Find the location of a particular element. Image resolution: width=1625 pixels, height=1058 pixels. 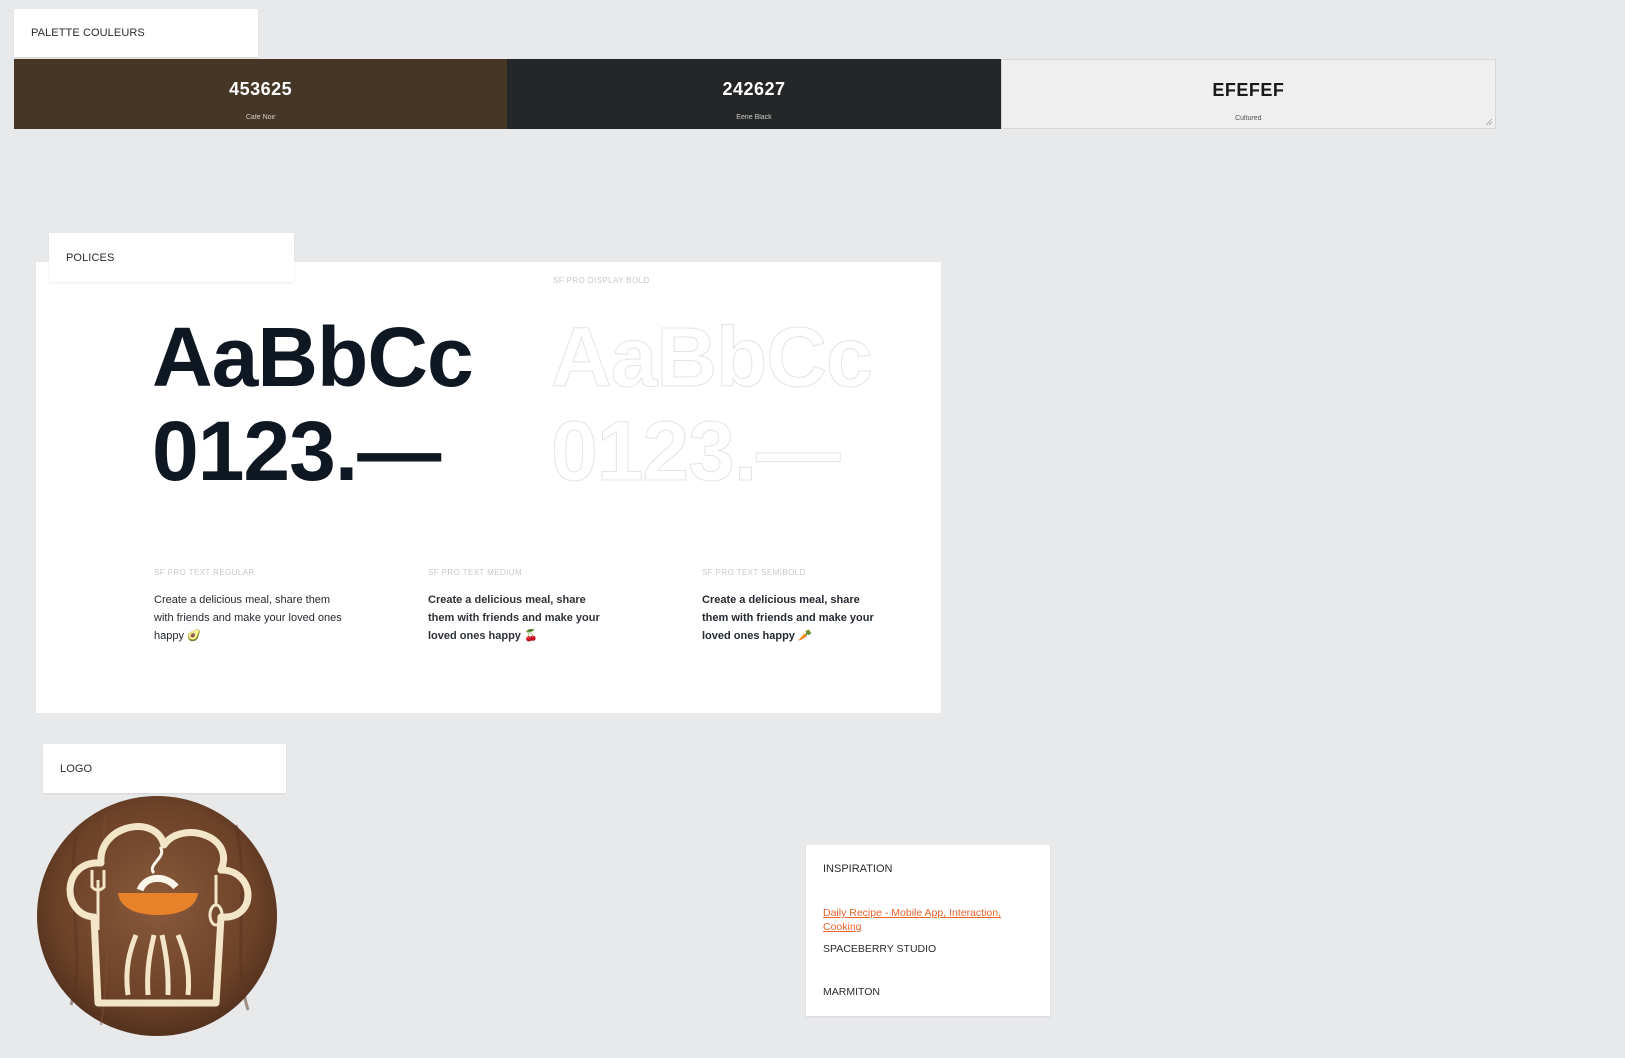

display-specimen-outline: AaBbCc 0123.— is located at coordinates (712, 404).